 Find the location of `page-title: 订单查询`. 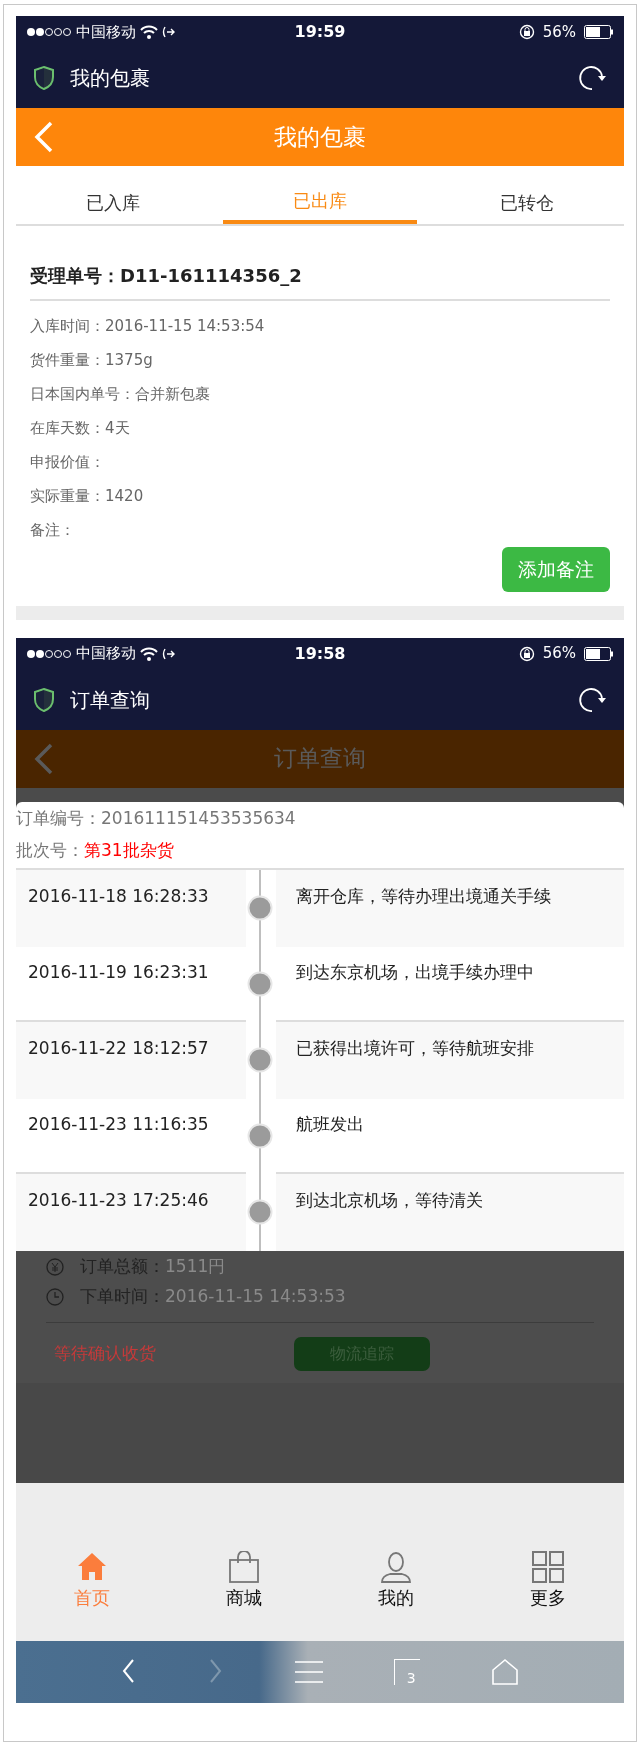

page-title: 订单查询 is located at coordinates (320, 759).